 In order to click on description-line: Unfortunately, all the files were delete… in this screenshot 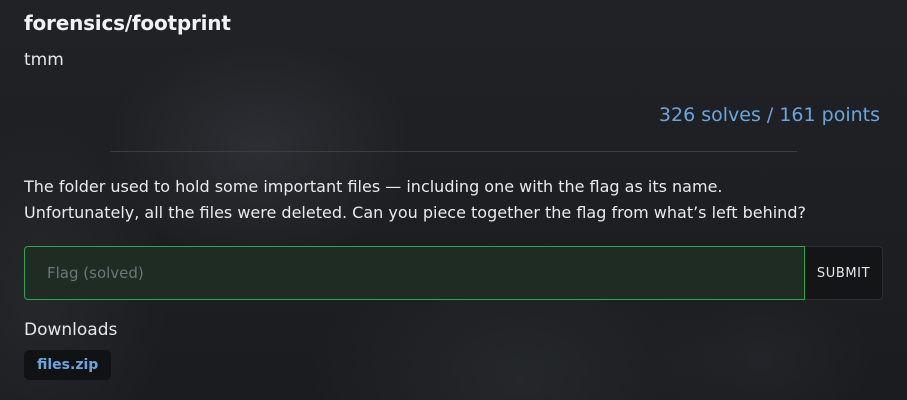, I will do `click(415, 212)`.